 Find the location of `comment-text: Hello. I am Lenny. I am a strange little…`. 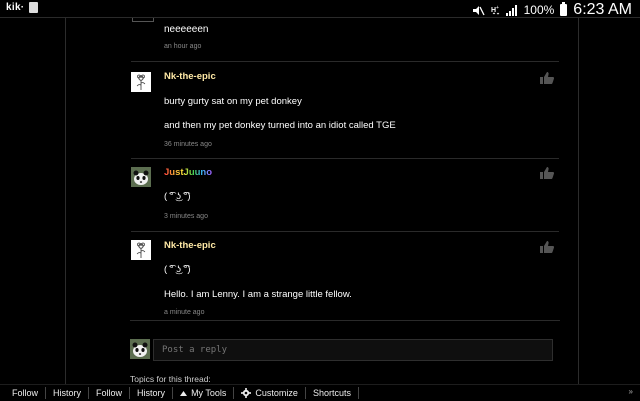

comment-text: Hello. I am Lenny. I am a strange little… is located at coordinates (258, 294).